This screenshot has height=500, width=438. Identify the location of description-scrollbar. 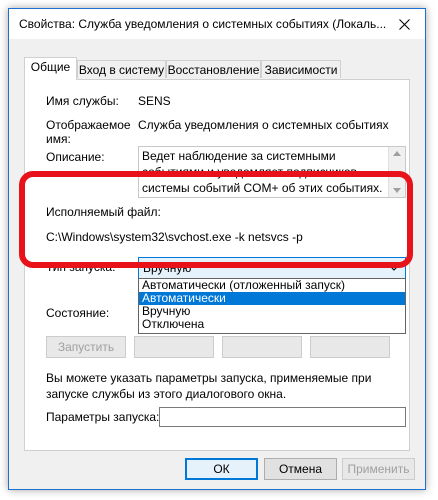
(396, 172).